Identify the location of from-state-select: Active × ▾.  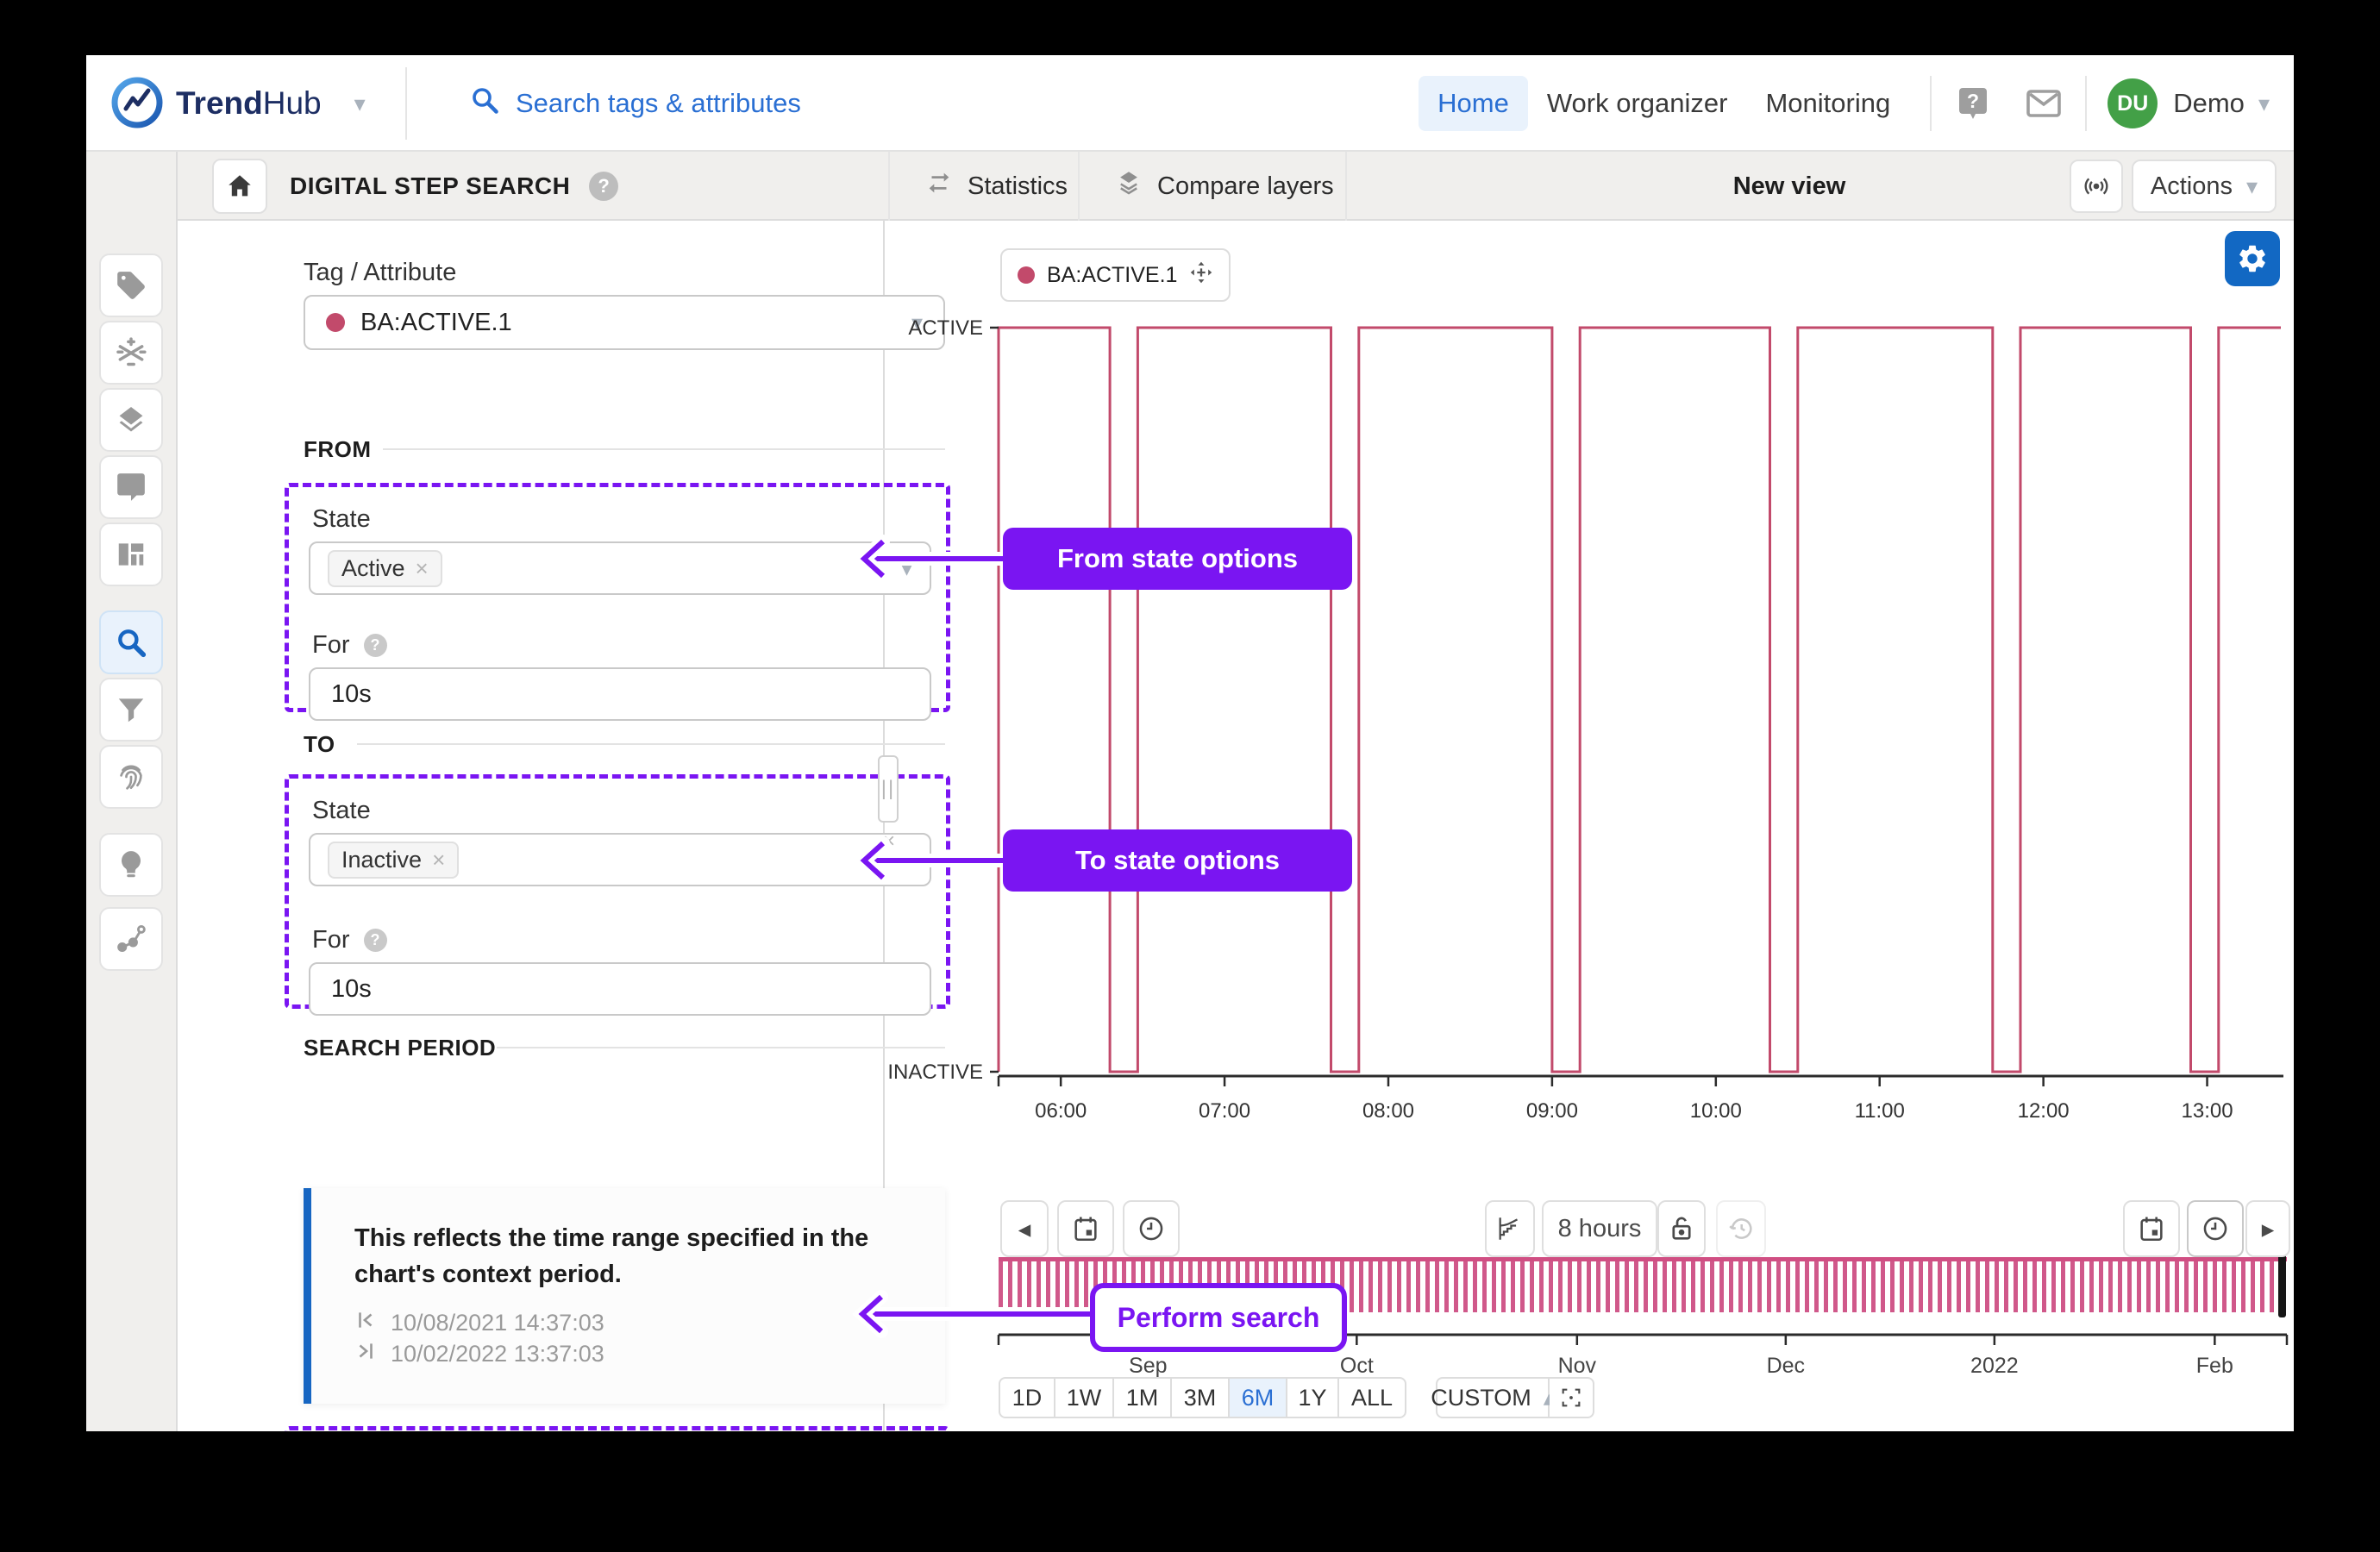
(620, 568).